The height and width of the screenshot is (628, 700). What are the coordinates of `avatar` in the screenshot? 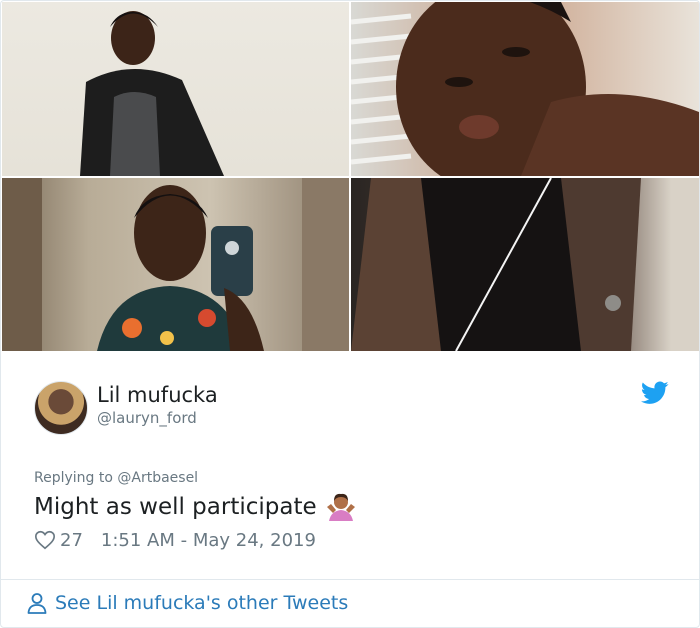 It's located at (61, 408).